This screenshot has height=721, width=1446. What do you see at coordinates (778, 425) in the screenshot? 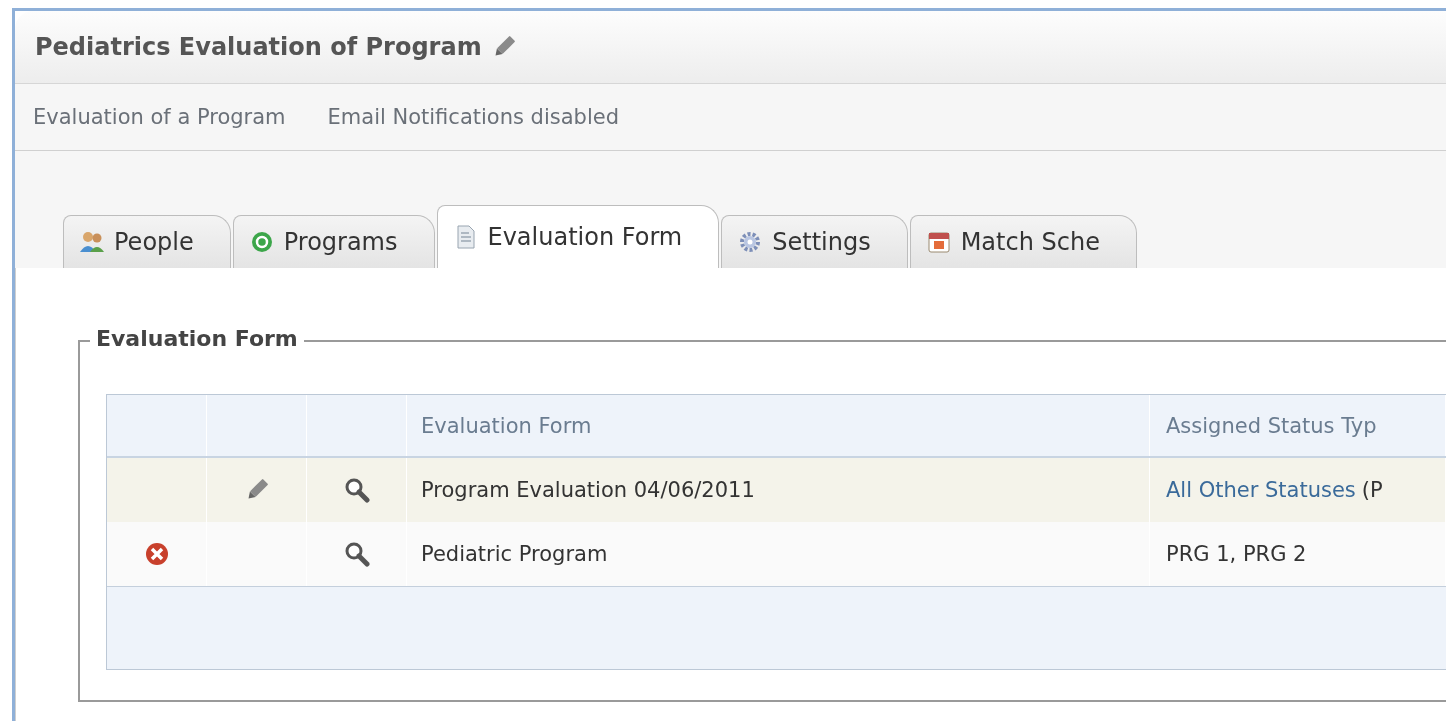
I see `column-header: Evaluation Form` at bounding box center [778, 425].